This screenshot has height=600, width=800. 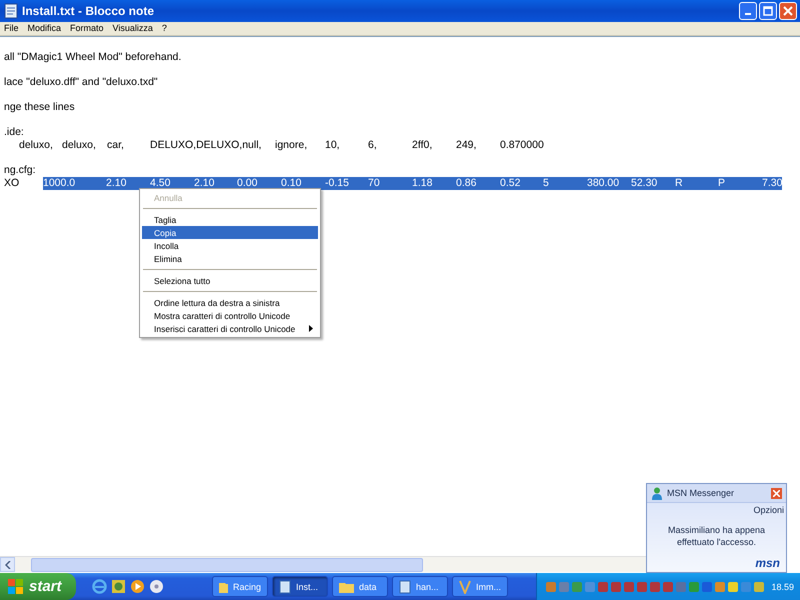 I want to click on menu-item: Incolla, so click(x=230, y=245).